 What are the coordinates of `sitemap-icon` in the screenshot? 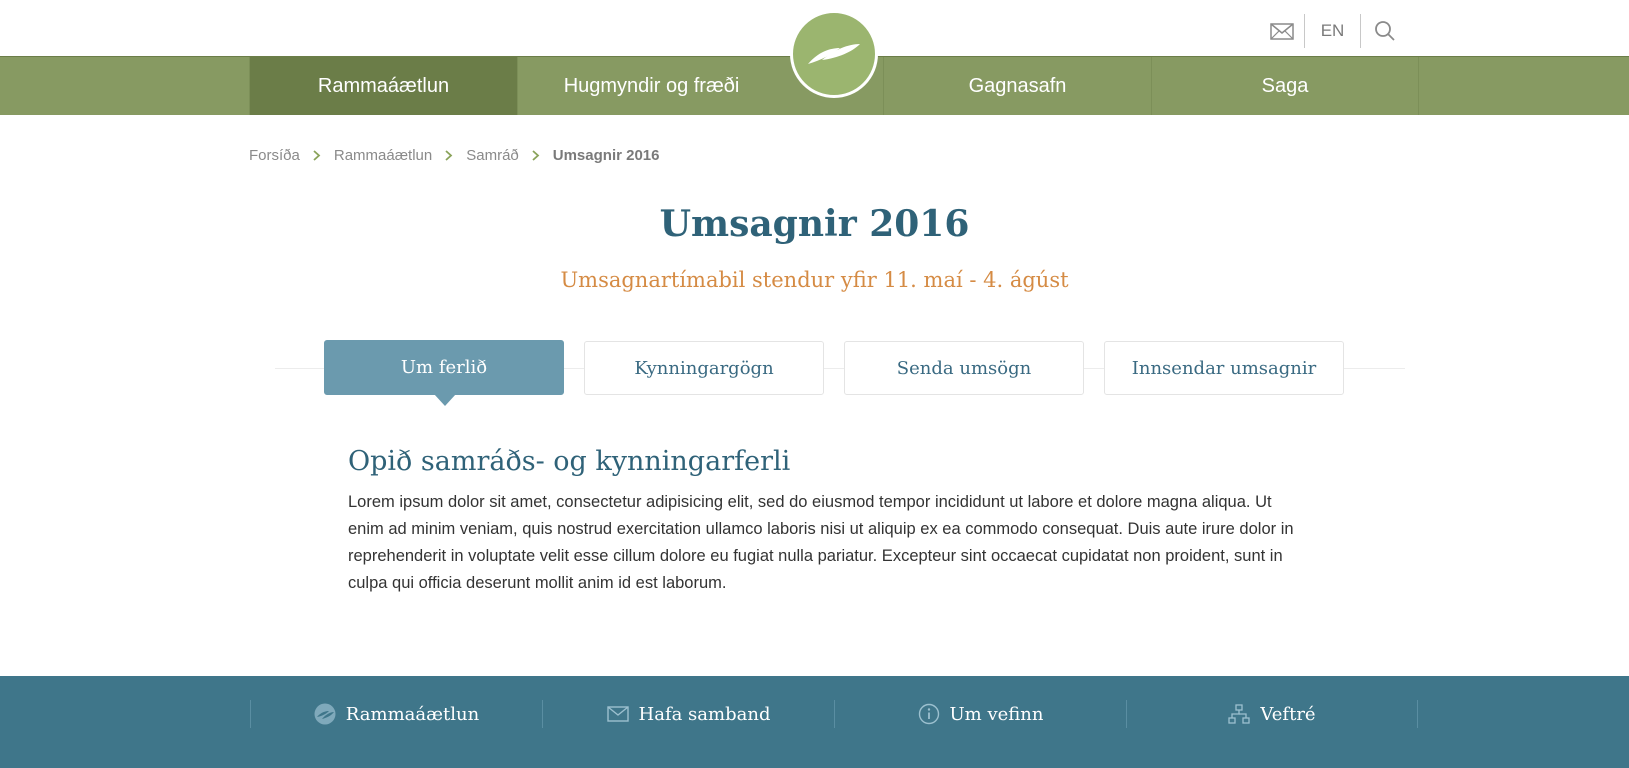 It's located at (1239, 714).